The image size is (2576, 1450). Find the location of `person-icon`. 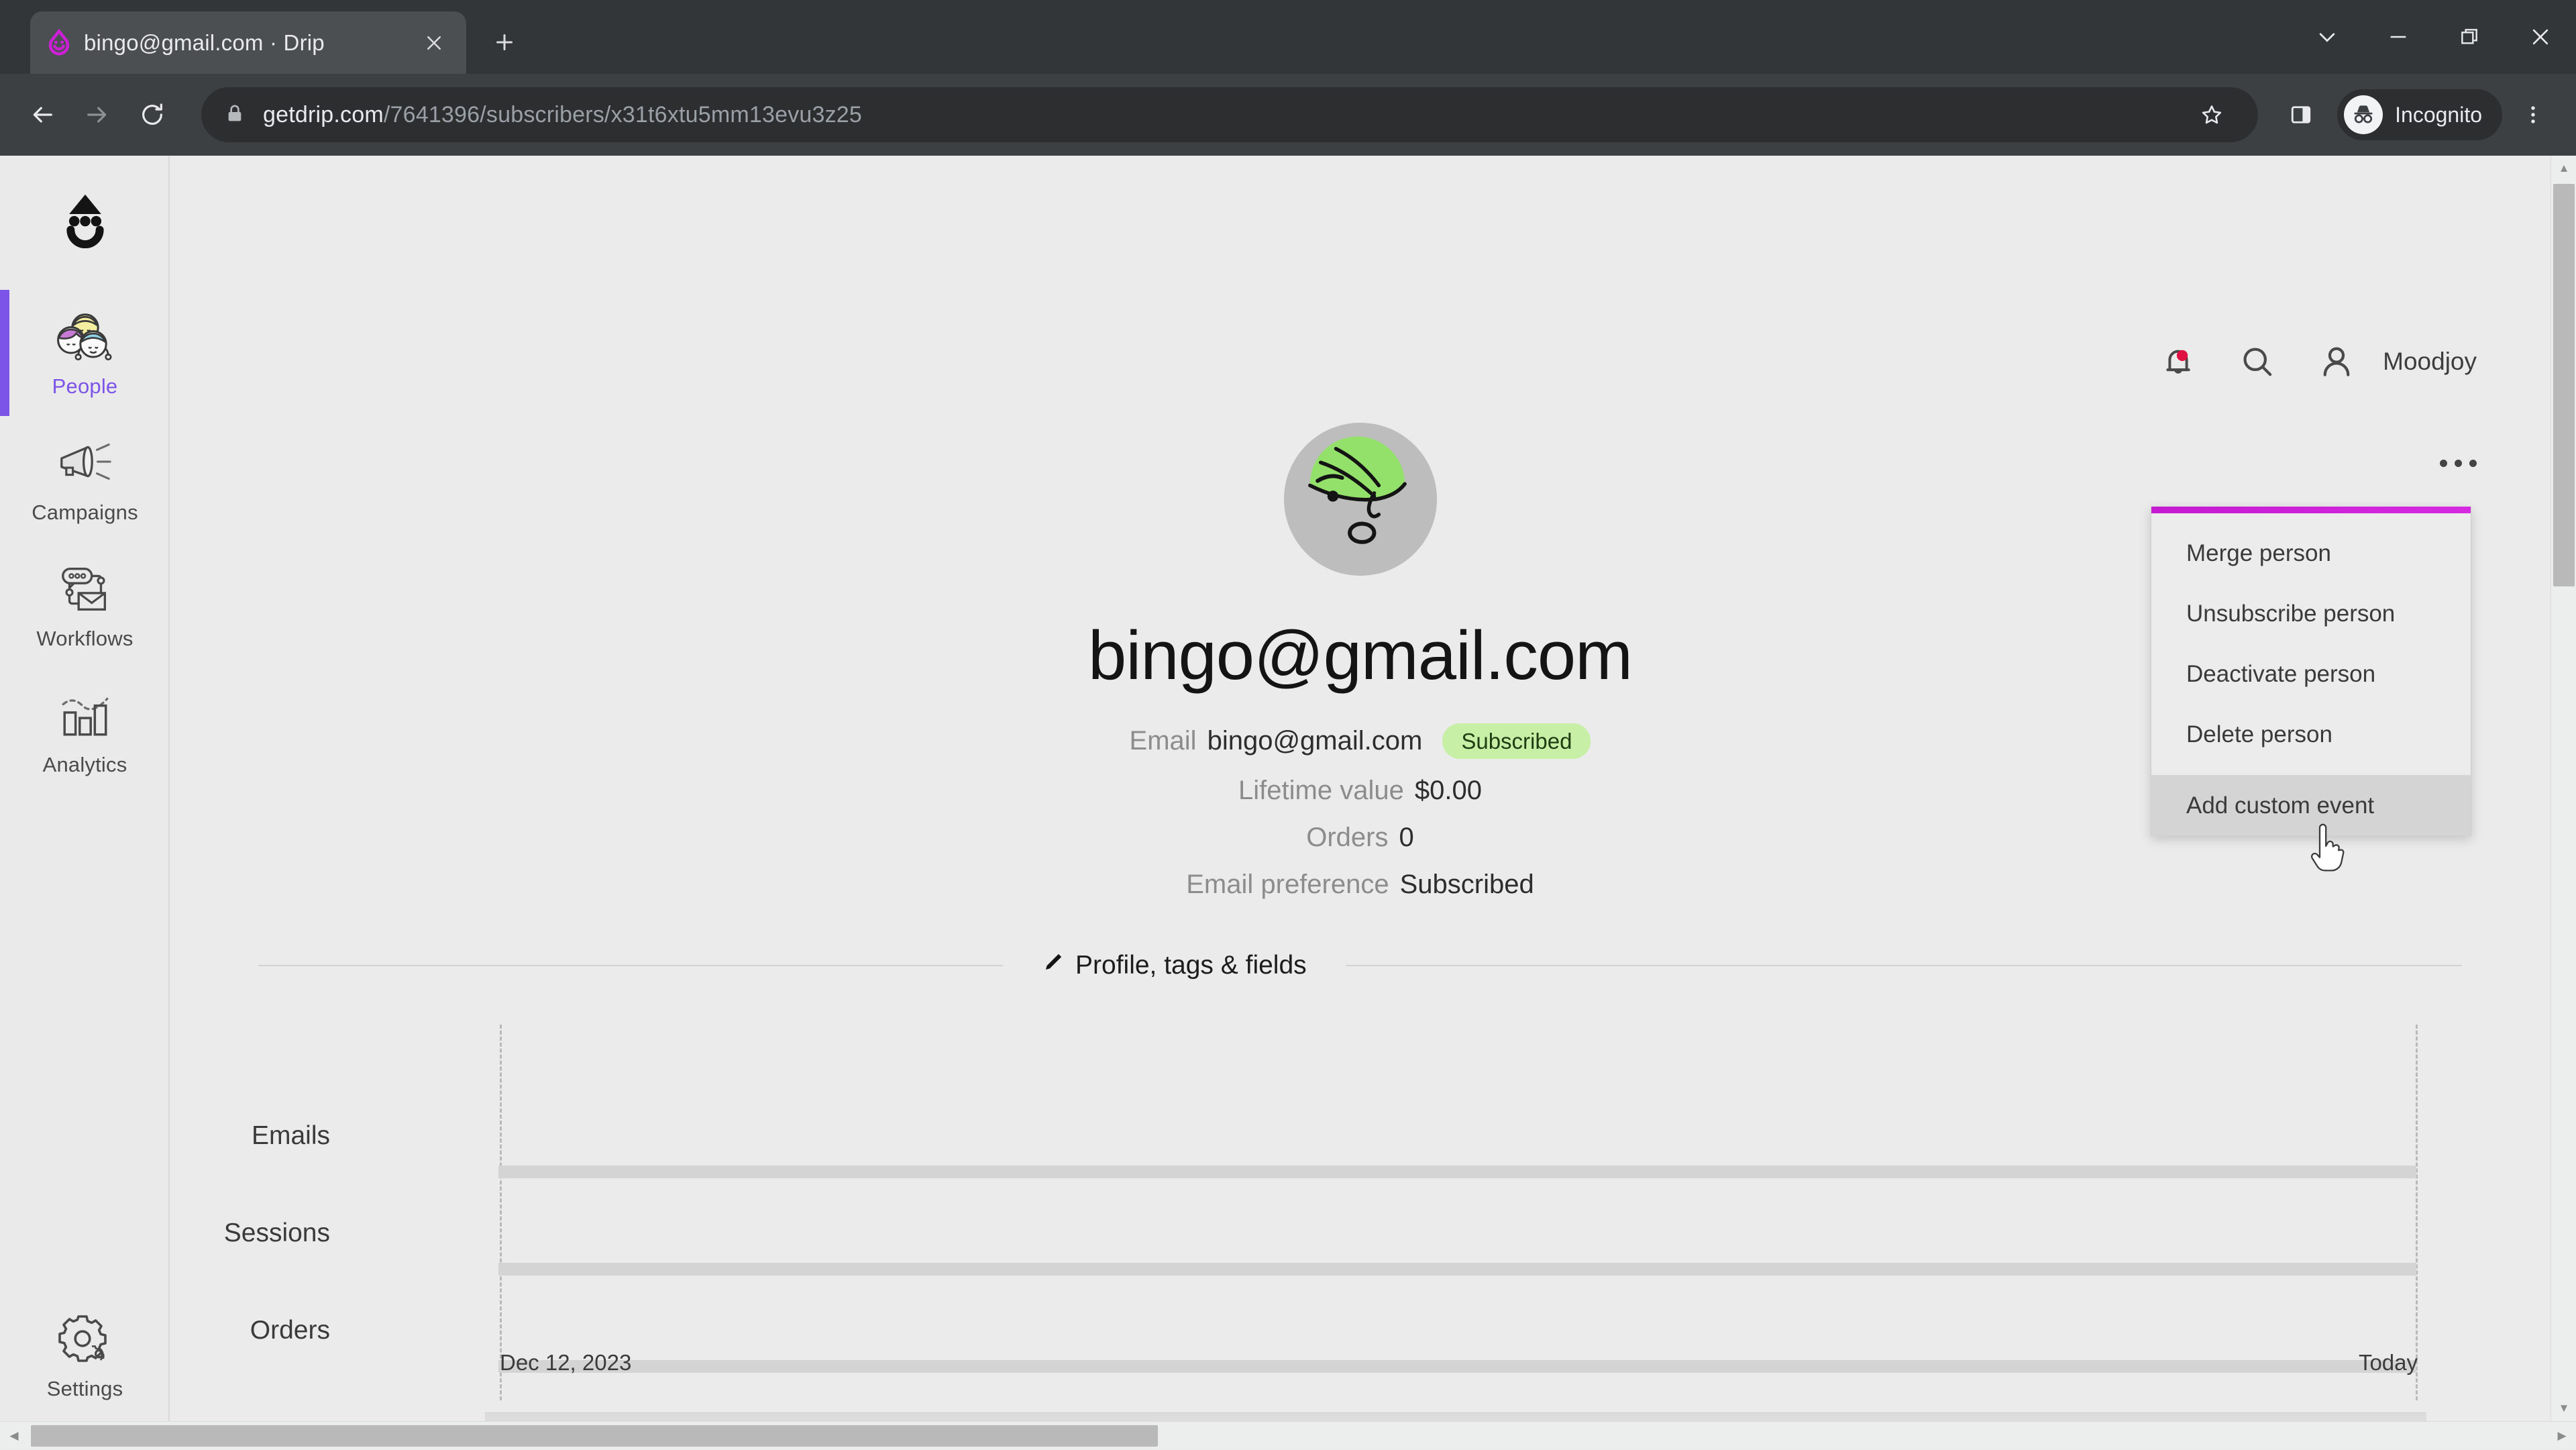

person-icon is located at coordinates (2336, 361).